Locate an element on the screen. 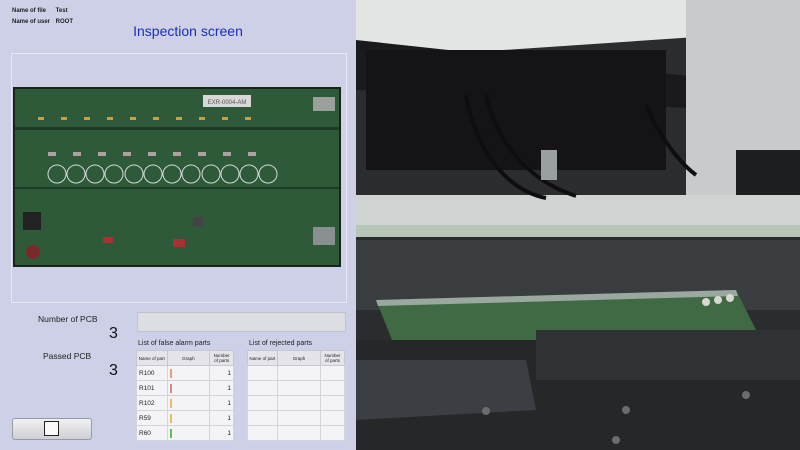 This screenshot has height=450, width=800. rejected-table: Name of part Graph Number of parts is located at coordinates (296, 395).